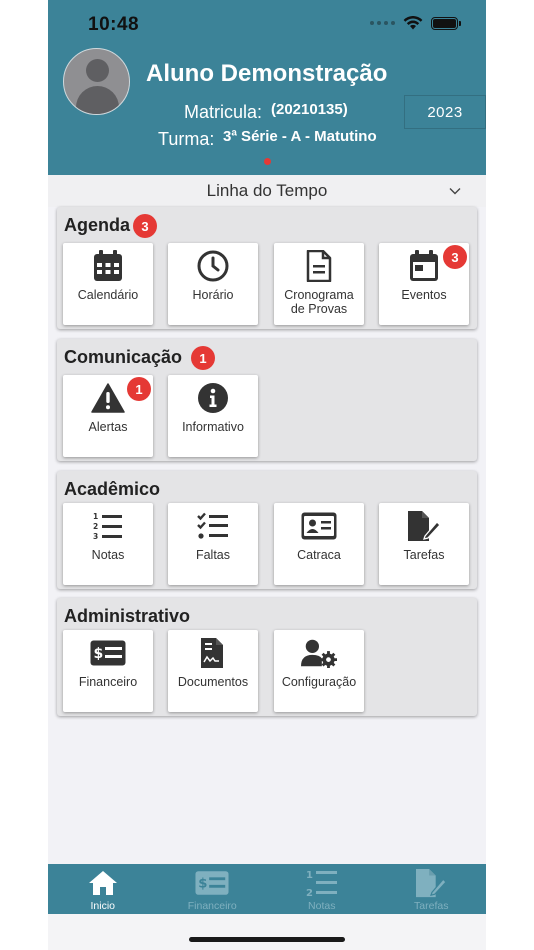 The image size is (534, 950). I want to click on warning-icon, so click(108, 398).